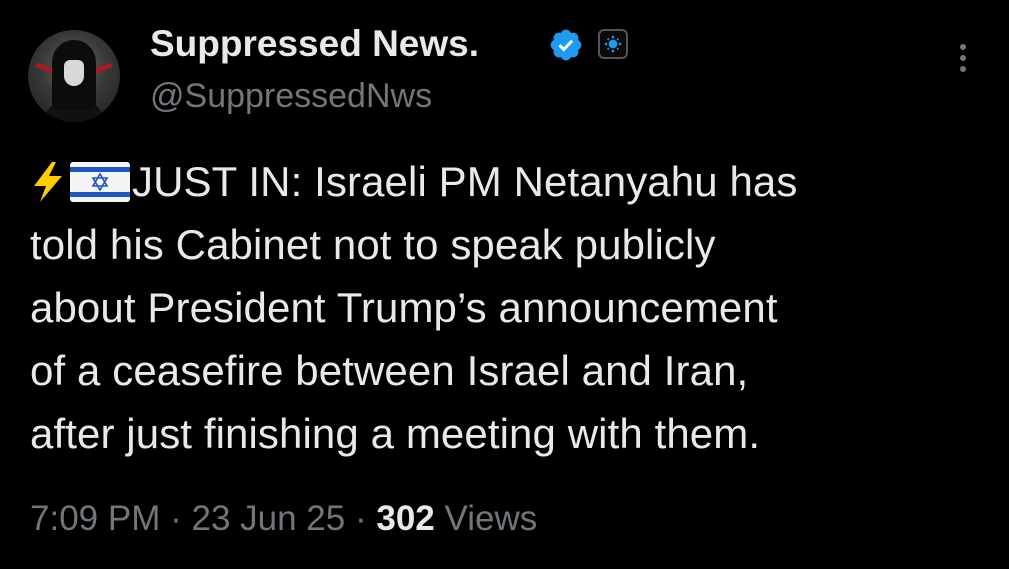 Image resolution: width=1009 pixels, height=569 pixels. Describe the element at coordinates (404, 307) in the screenshot. I see `tweet-line: about President Trump’s announcement` at that location.